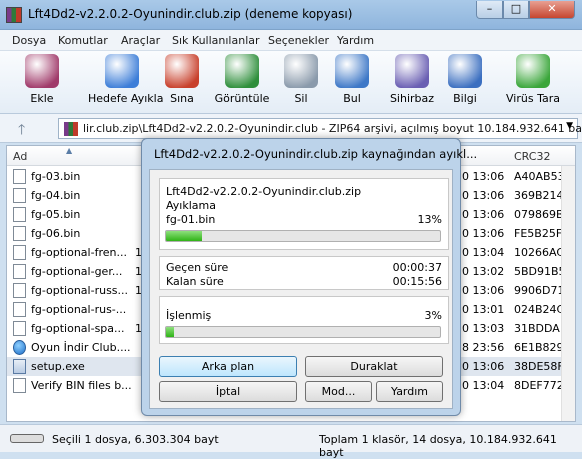 The width and height of the screenshot is (582, 459). I want to click on toolbar-button: Sihirbaz, so click(412, 82).